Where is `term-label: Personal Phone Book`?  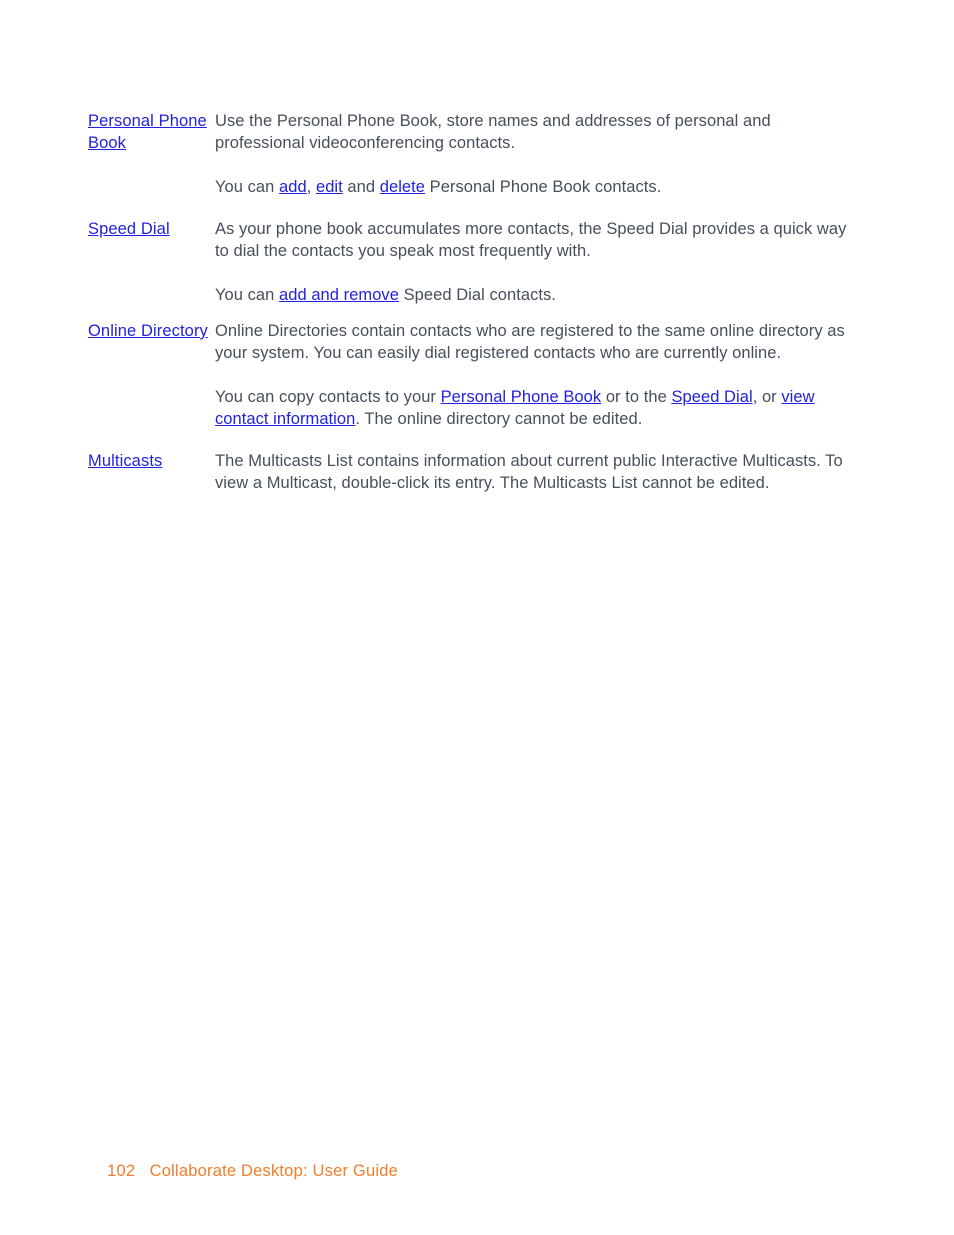 term-label: Personal Phone Book is located at coordinates (147, 132).